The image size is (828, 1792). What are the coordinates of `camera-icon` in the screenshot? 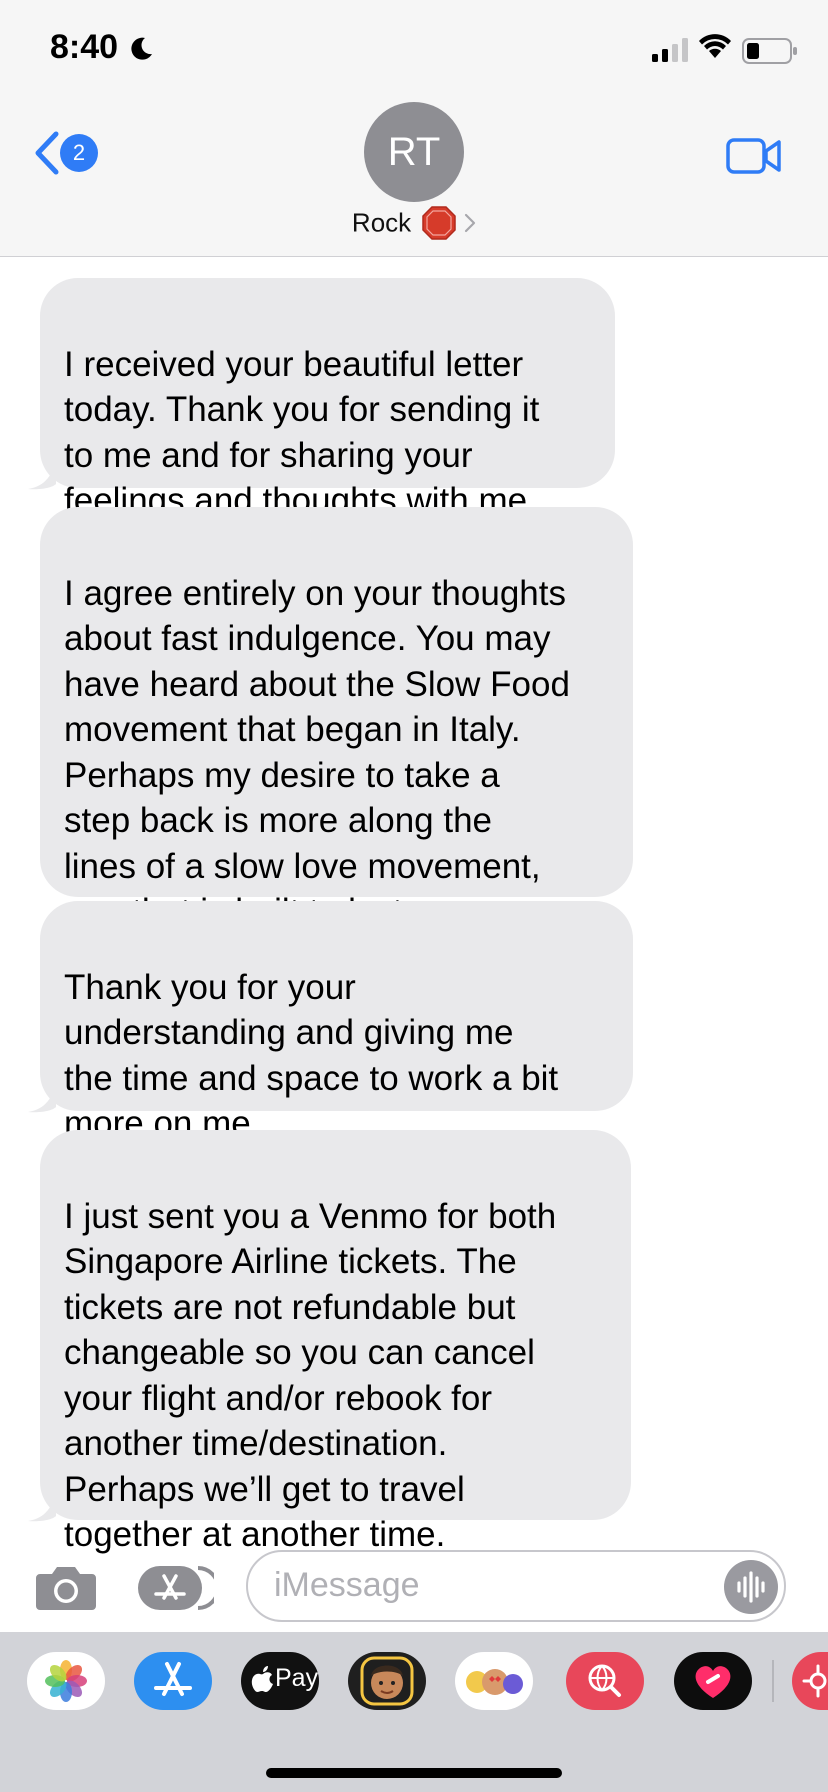 It's located at (66, 1588).